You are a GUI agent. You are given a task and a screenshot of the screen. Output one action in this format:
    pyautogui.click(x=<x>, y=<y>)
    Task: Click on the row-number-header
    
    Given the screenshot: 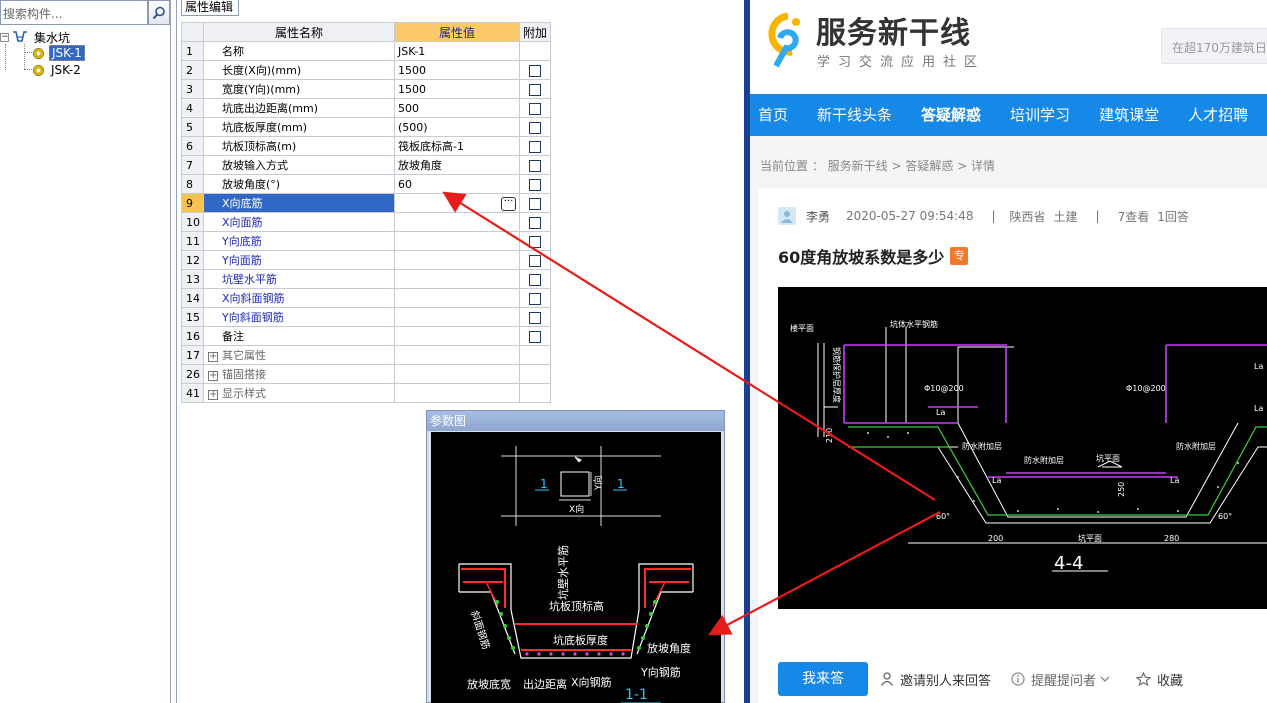 What is the action you would take?
    pyautogui.click(x=192, y=32)
    